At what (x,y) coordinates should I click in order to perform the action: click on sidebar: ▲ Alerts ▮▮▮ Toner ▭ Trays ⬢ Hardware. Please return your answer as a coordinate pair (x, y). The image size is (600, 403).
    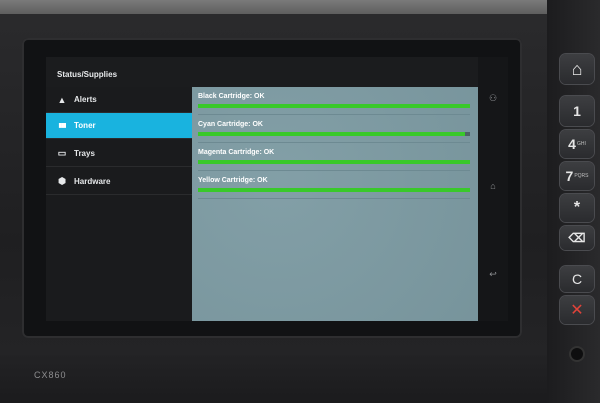
    Looking at the image, I should click on (119, 204).